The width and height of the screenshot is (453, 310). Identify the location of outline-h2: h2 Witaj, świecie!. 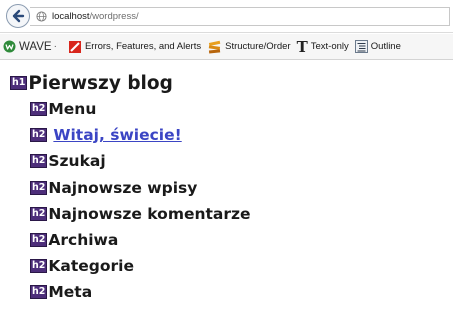
(140, 135).